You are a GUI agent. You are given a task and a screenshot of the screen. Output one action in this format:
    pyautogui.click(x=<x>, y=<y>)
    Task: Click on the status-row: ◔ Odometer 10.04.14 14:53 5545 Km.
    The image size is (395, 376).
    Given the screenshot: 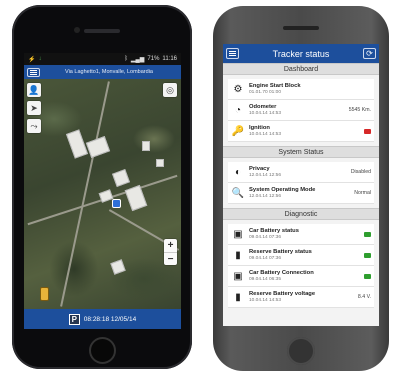 What is the action you would take?
    pyautogui.click(x=301, y=110)
    